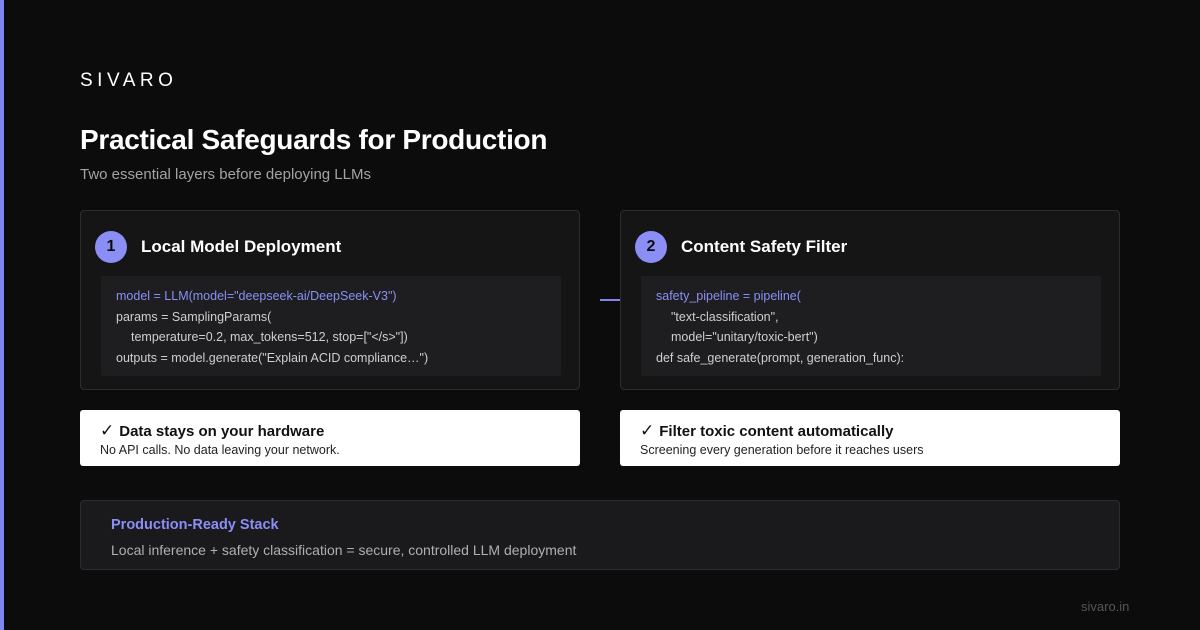 The height and width of the screenshot is (630, 1200). I want to click on footer-url: sivaro.in, so click(1105, 606).